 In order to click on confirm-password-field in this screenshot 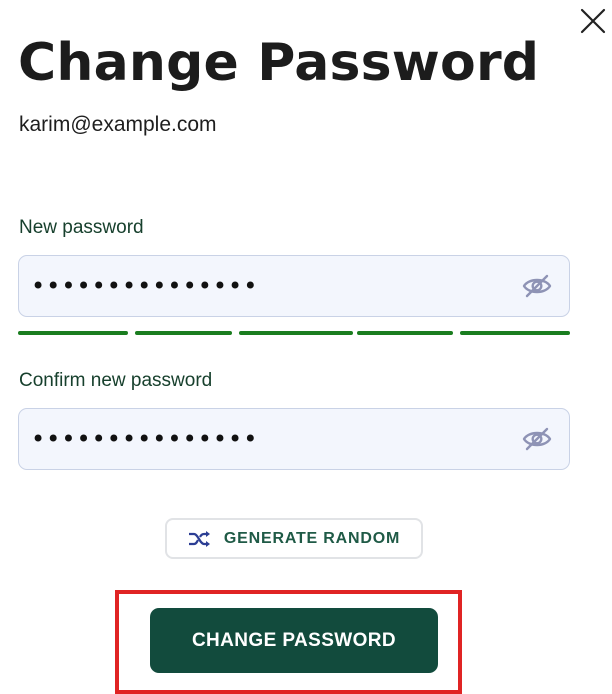, I will do `click(294, 439)`.